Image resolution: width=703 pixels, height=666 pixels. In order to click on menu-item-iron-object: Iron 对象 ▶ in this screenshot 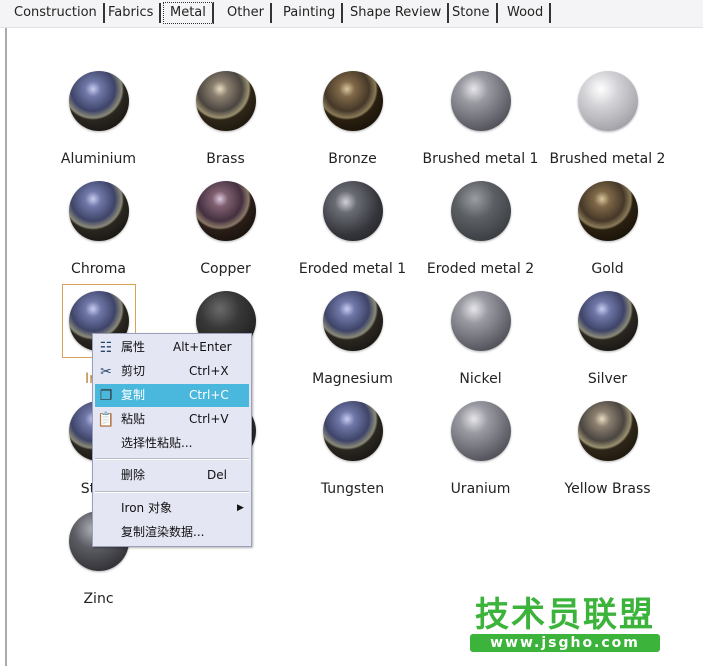, I will do `click(172, 508)`.